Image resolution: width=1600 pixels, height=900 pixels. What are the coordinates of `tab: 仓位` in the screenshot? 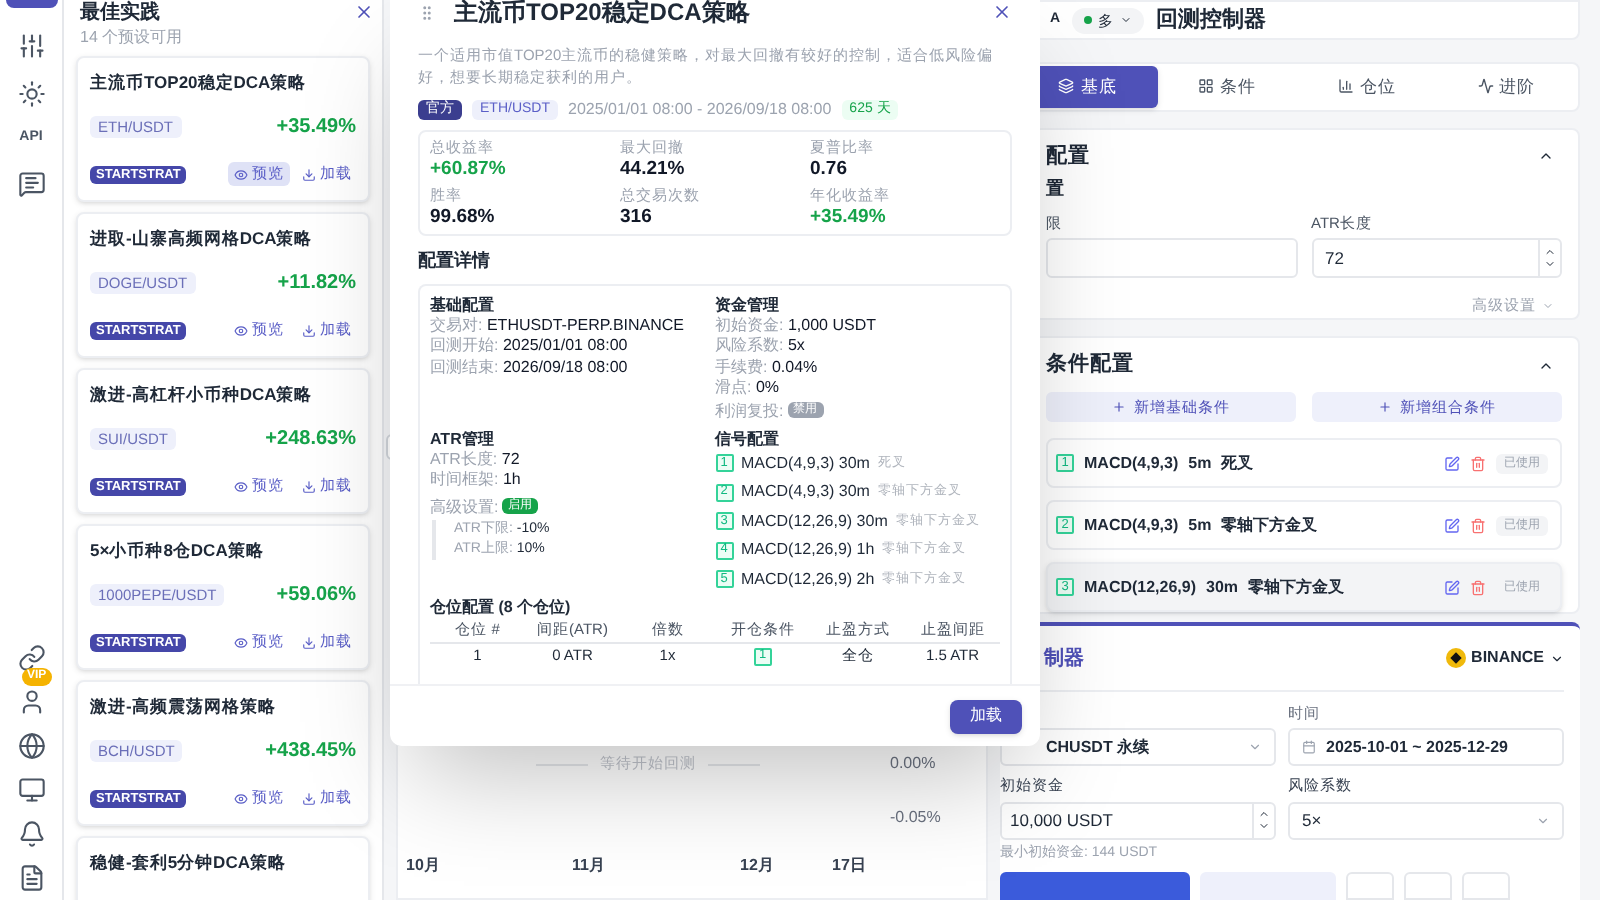 It's located at (1367, 87).